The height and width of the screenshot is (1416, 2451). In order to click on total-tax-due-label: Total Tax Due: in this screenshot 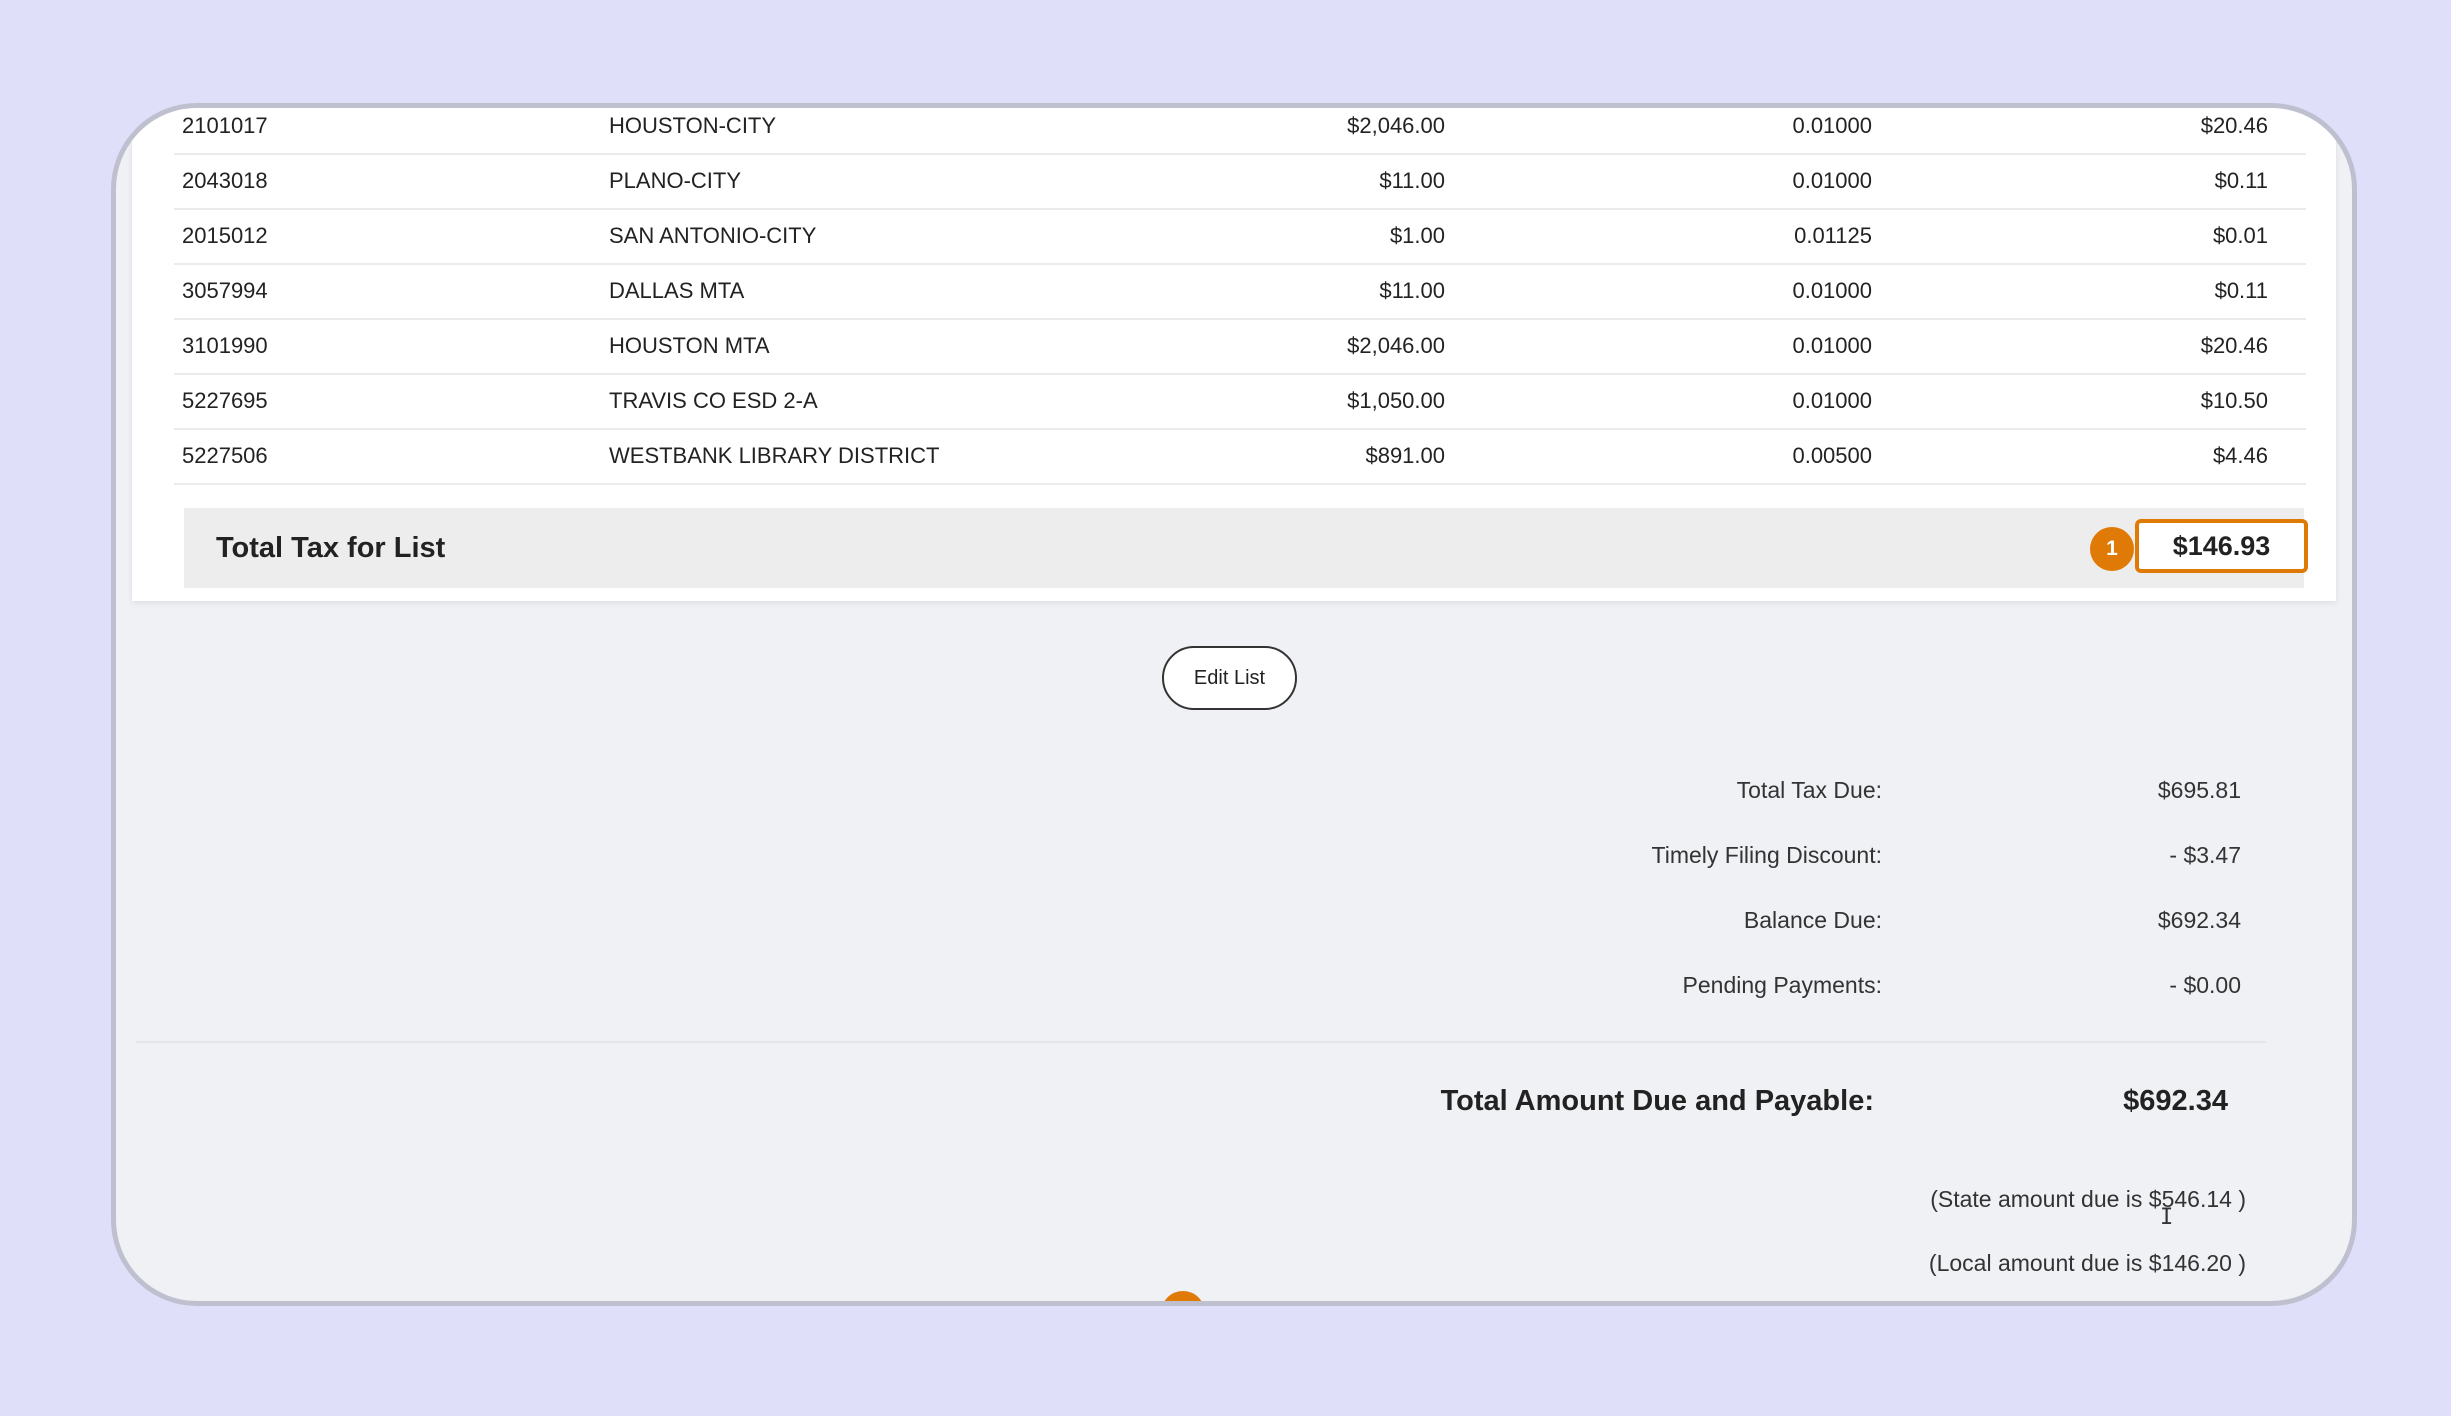, I will do `click(1809, 790)`.